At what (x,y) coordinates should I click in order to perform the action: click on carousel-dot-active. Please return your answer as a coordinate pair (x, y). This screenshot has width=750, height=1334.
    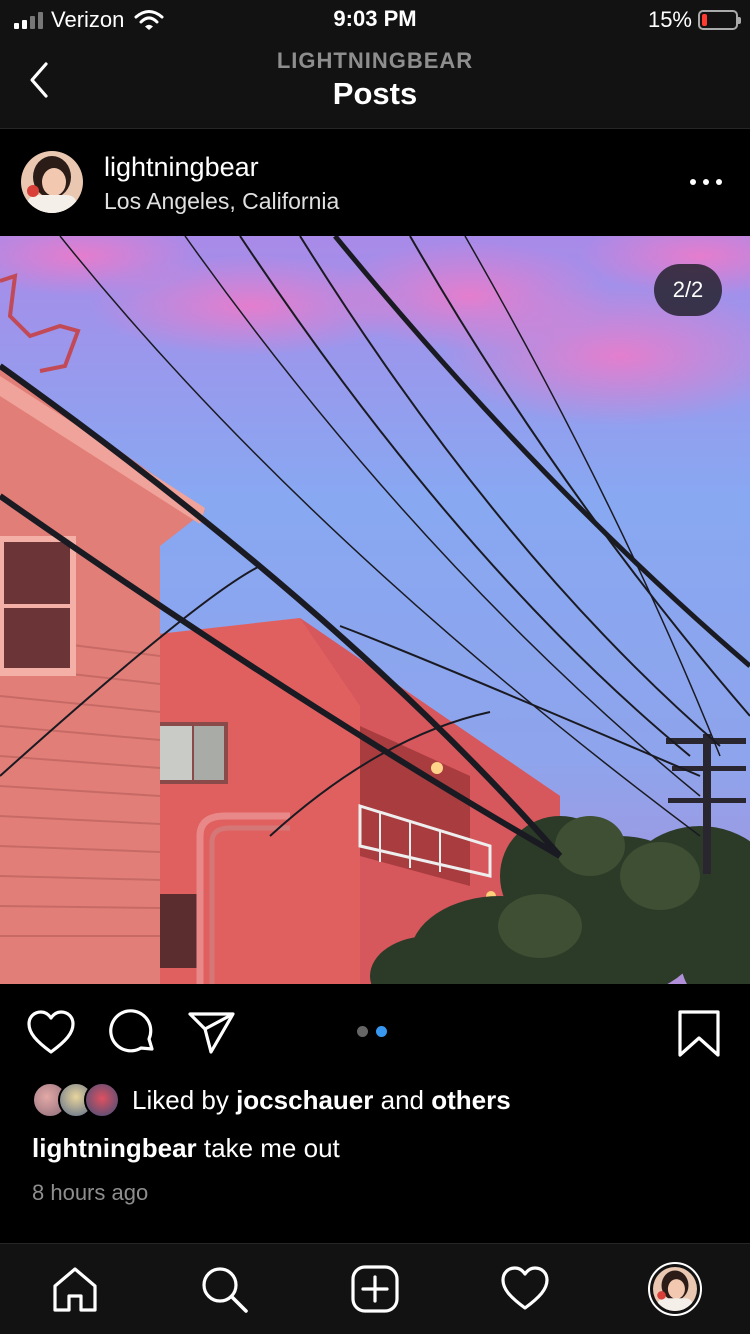
    Looking at the image, I should click on (381, 1031).